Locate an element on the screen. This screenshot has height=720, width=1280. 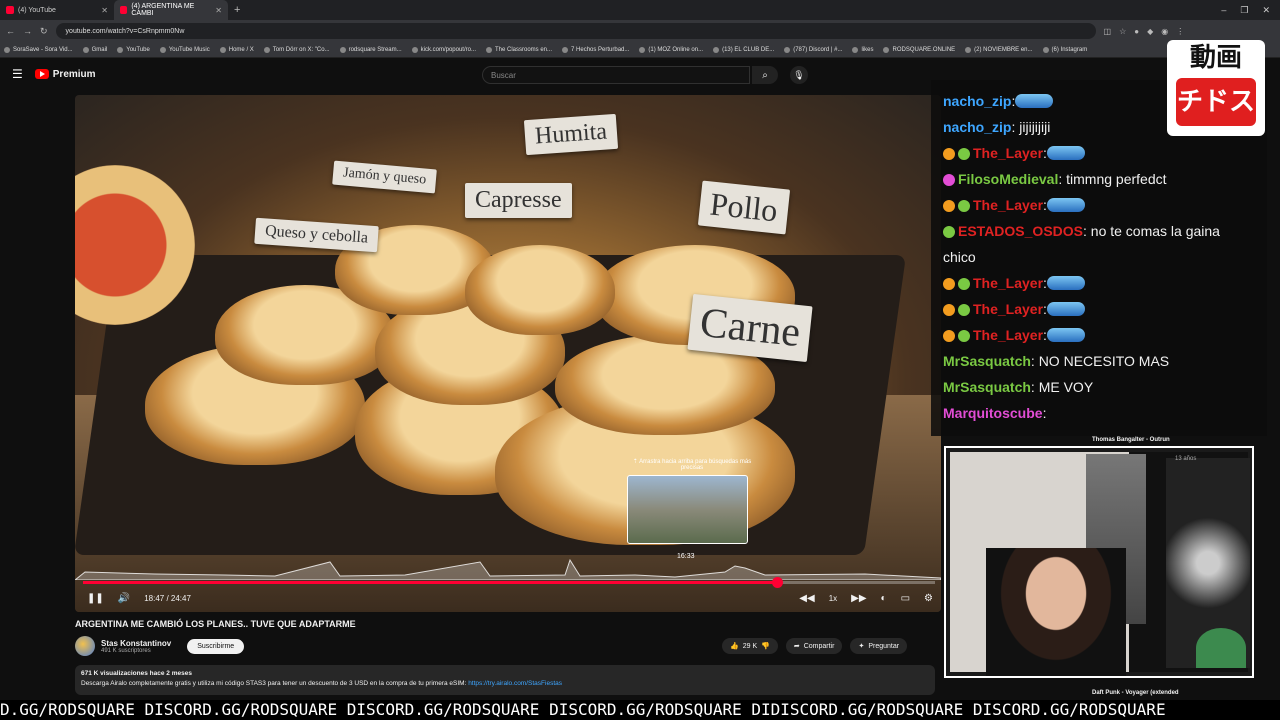
bookmark-item: YouTube is located at coordinates (133, 49).